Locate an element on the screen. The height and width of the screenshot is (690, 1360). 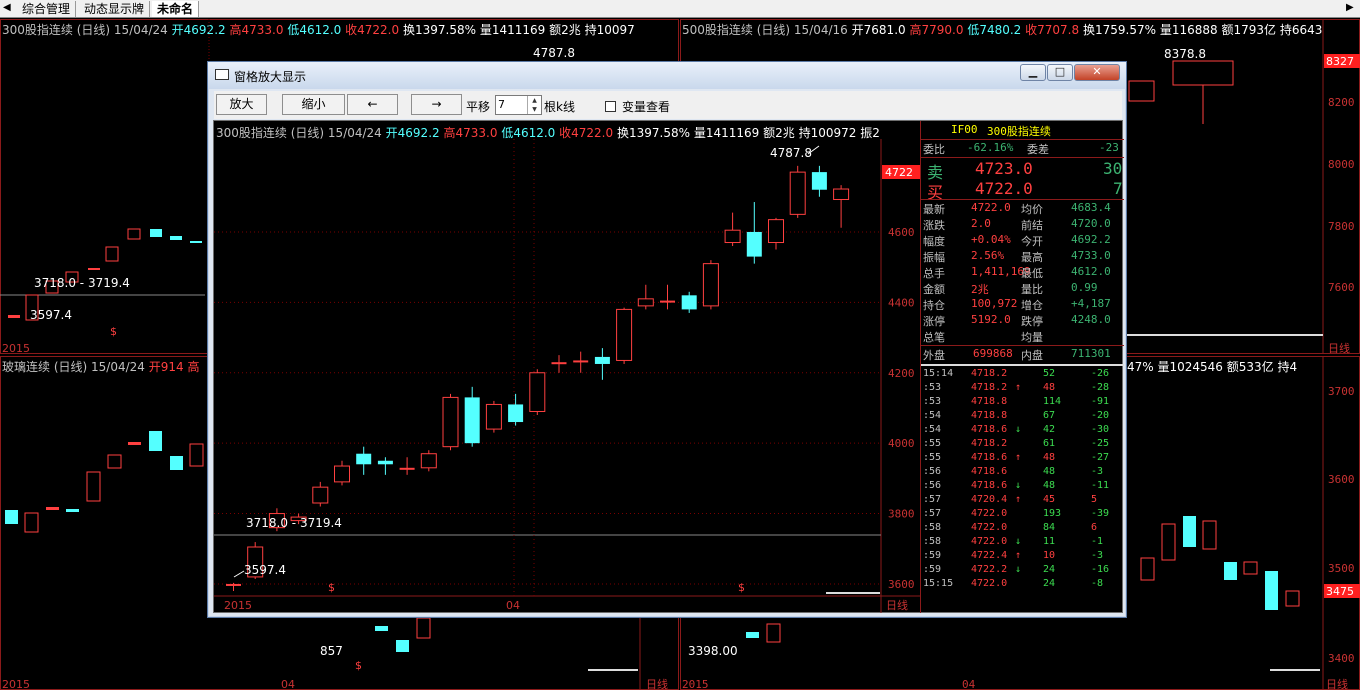
dialog-title: 窗格放大显示 is located at coordinates (270, 77).